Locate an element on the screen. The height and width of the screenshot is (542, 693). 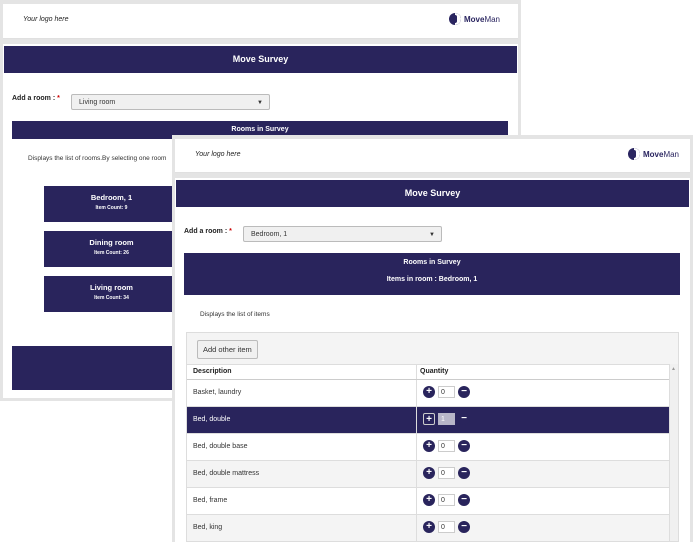
item-description: Bed, double base is located at coordinates (220, 446).